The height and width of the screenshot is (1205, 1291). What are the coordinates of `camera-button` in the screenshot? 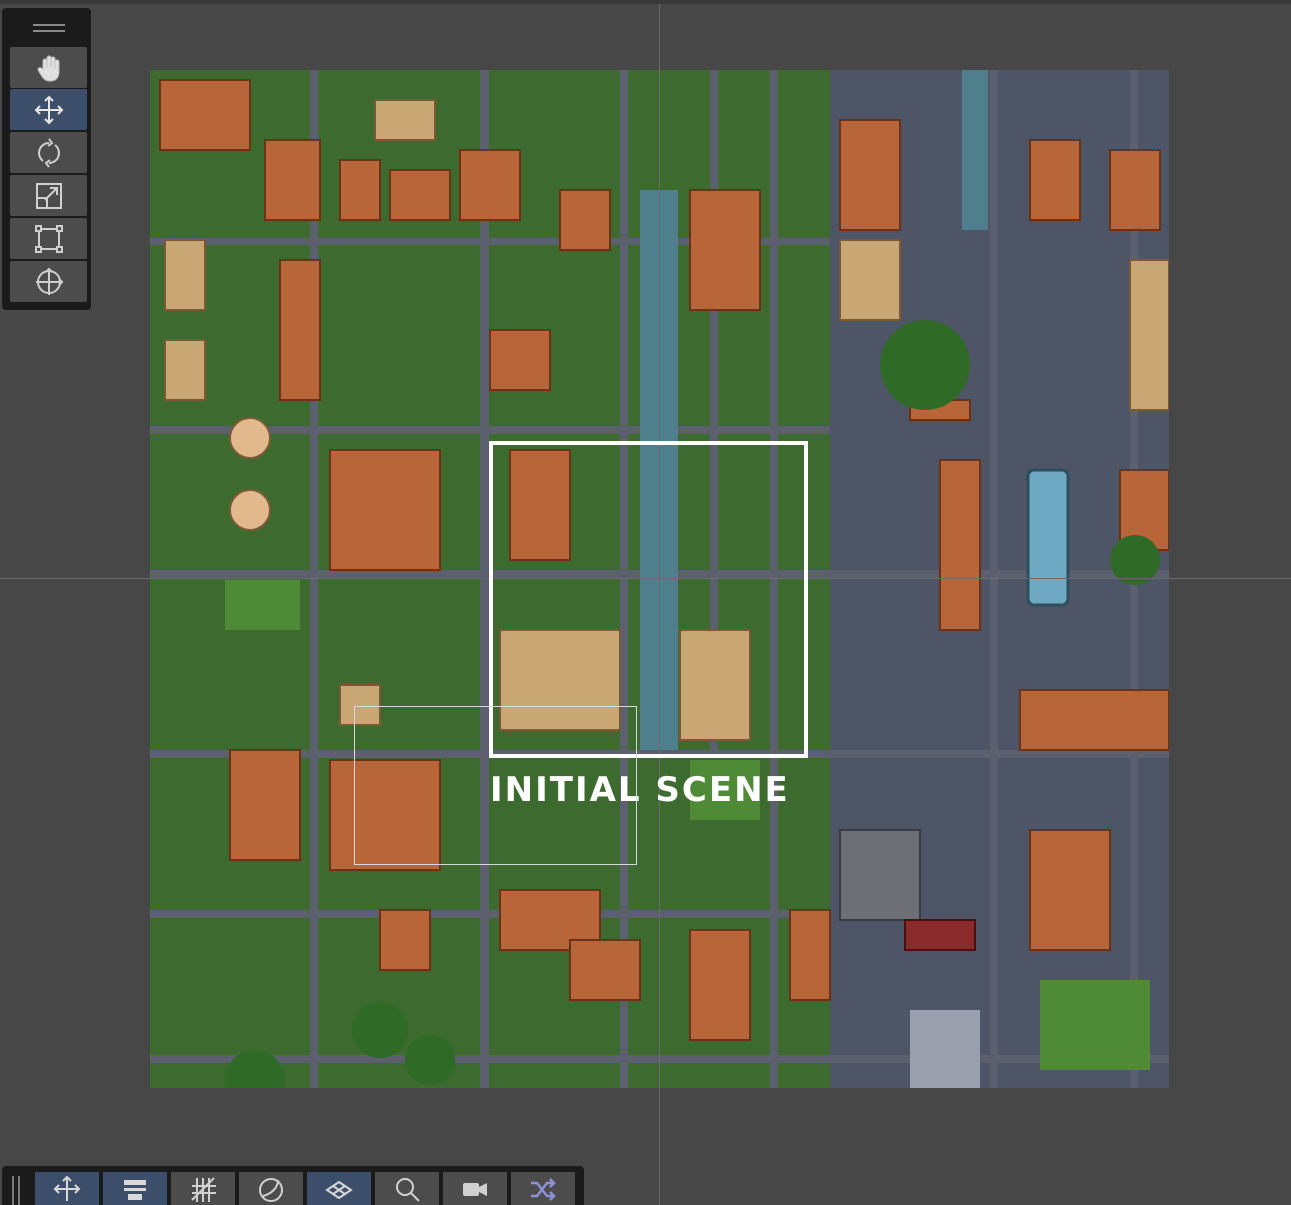 It's located at (475, 1188).